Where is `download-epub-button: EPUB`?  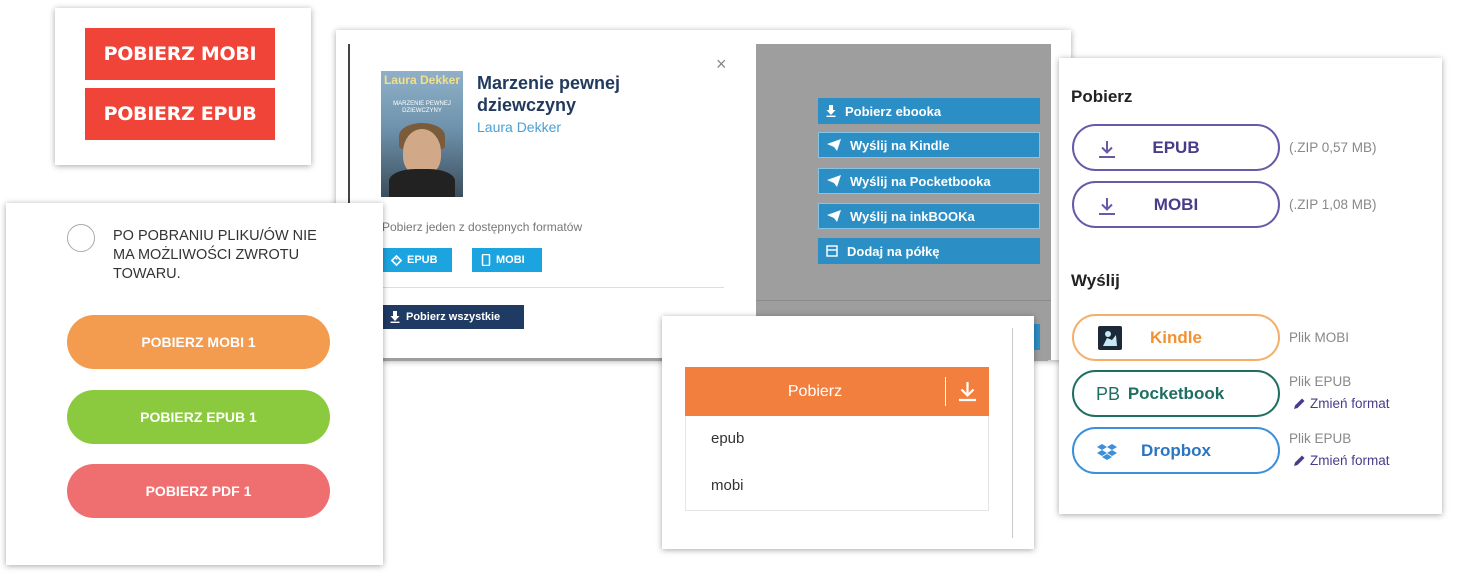 download-epub-button: EPUB is located at coordinates (1176, 147).